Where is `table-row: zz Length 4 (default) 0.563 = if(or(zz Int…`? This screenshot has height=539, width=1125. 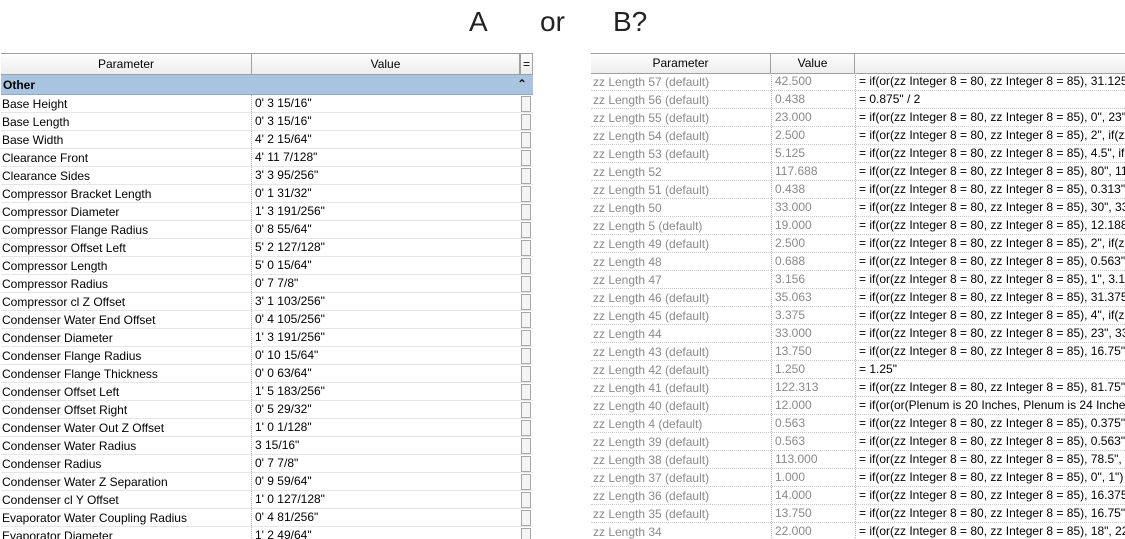 table-row: zz Length 4 (default) 0.563 = if(or(zz Int… is located at coordinates (858, 424).